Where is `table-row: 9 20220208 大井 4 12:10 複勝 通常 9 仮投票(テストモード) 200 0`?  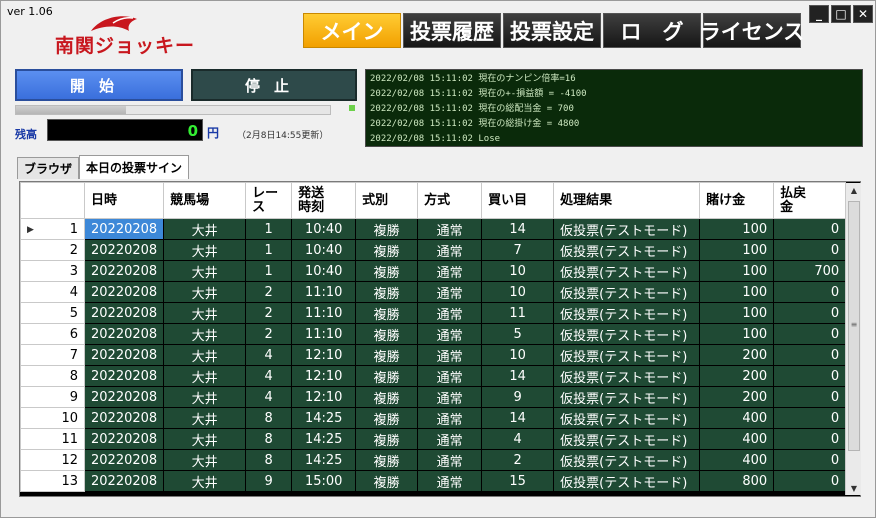
table-row: 9 20220208 大井 4 12:10 複勝 通常 9 仮投票(テストモード) 200 0 is located at coordinates (433, 397).